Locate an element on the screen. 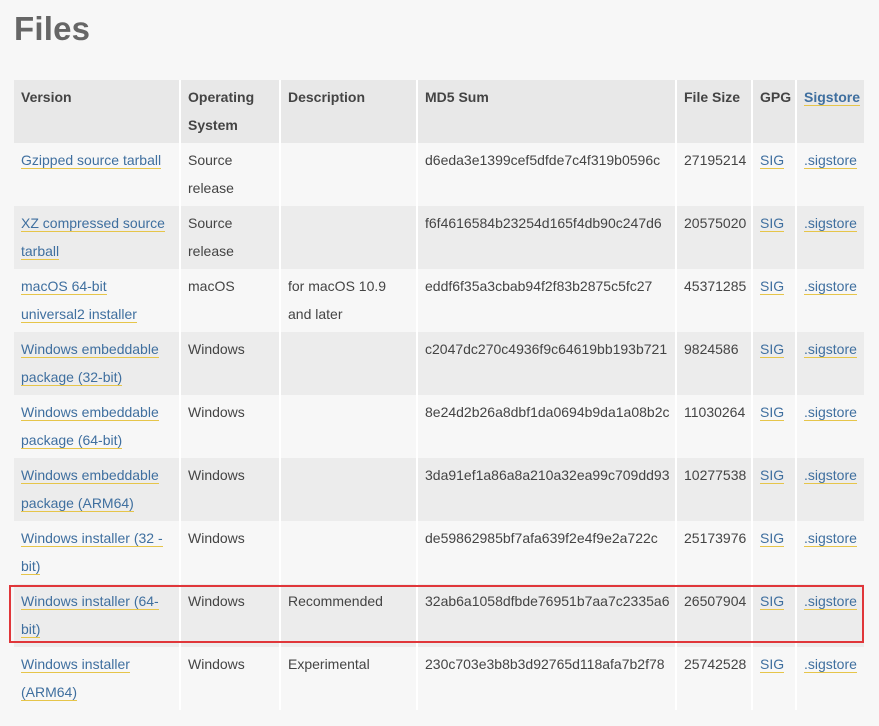  cell-md5: c2047dc270c4936f9c64619bb193b721 is located at coordinates (547, 363).